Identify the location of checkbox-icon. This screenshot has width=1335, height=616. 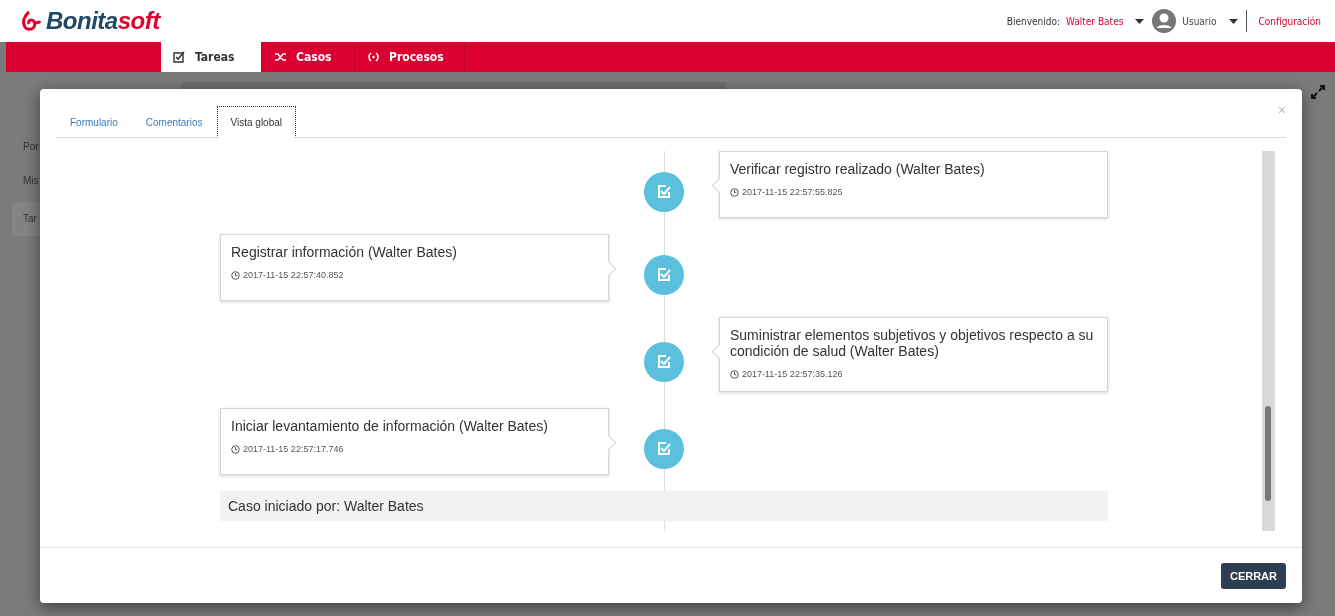
(179, 57).